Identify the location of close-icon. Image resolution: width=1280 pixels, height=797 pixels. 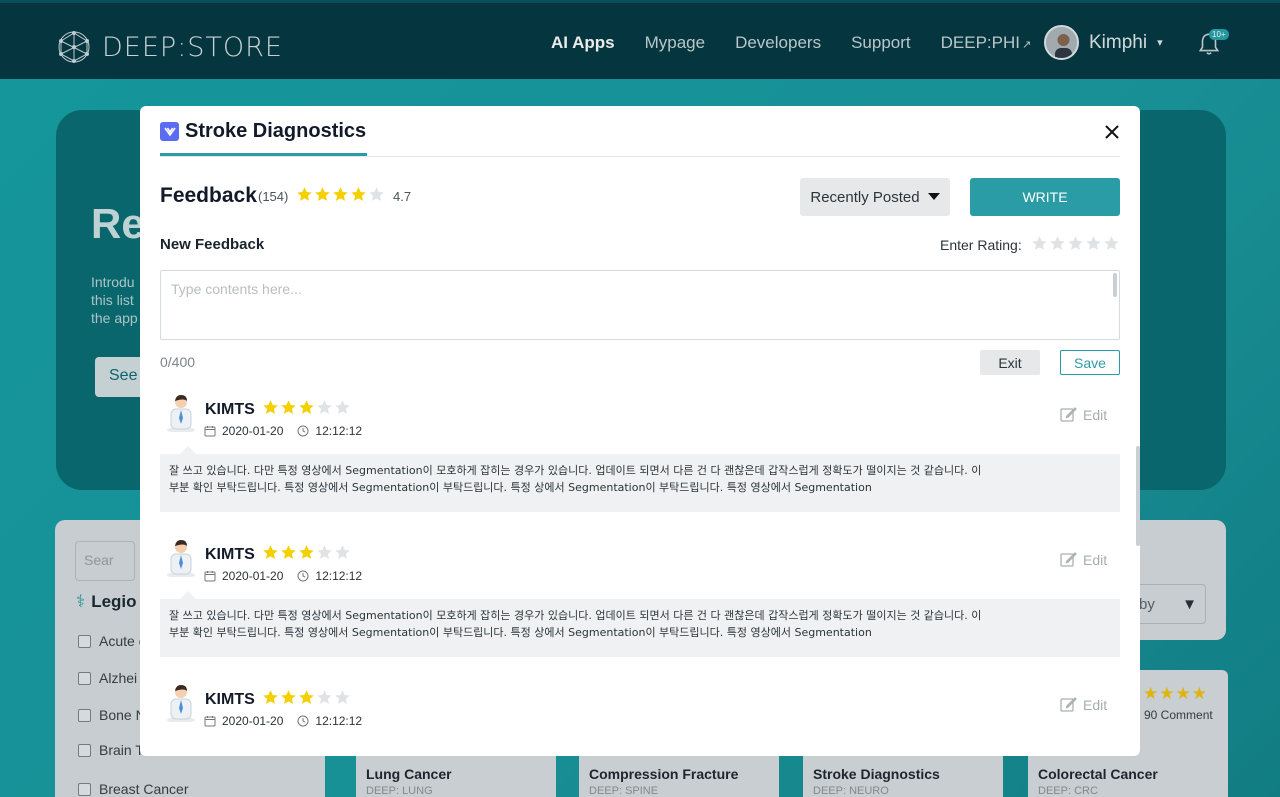
(1112, 132).